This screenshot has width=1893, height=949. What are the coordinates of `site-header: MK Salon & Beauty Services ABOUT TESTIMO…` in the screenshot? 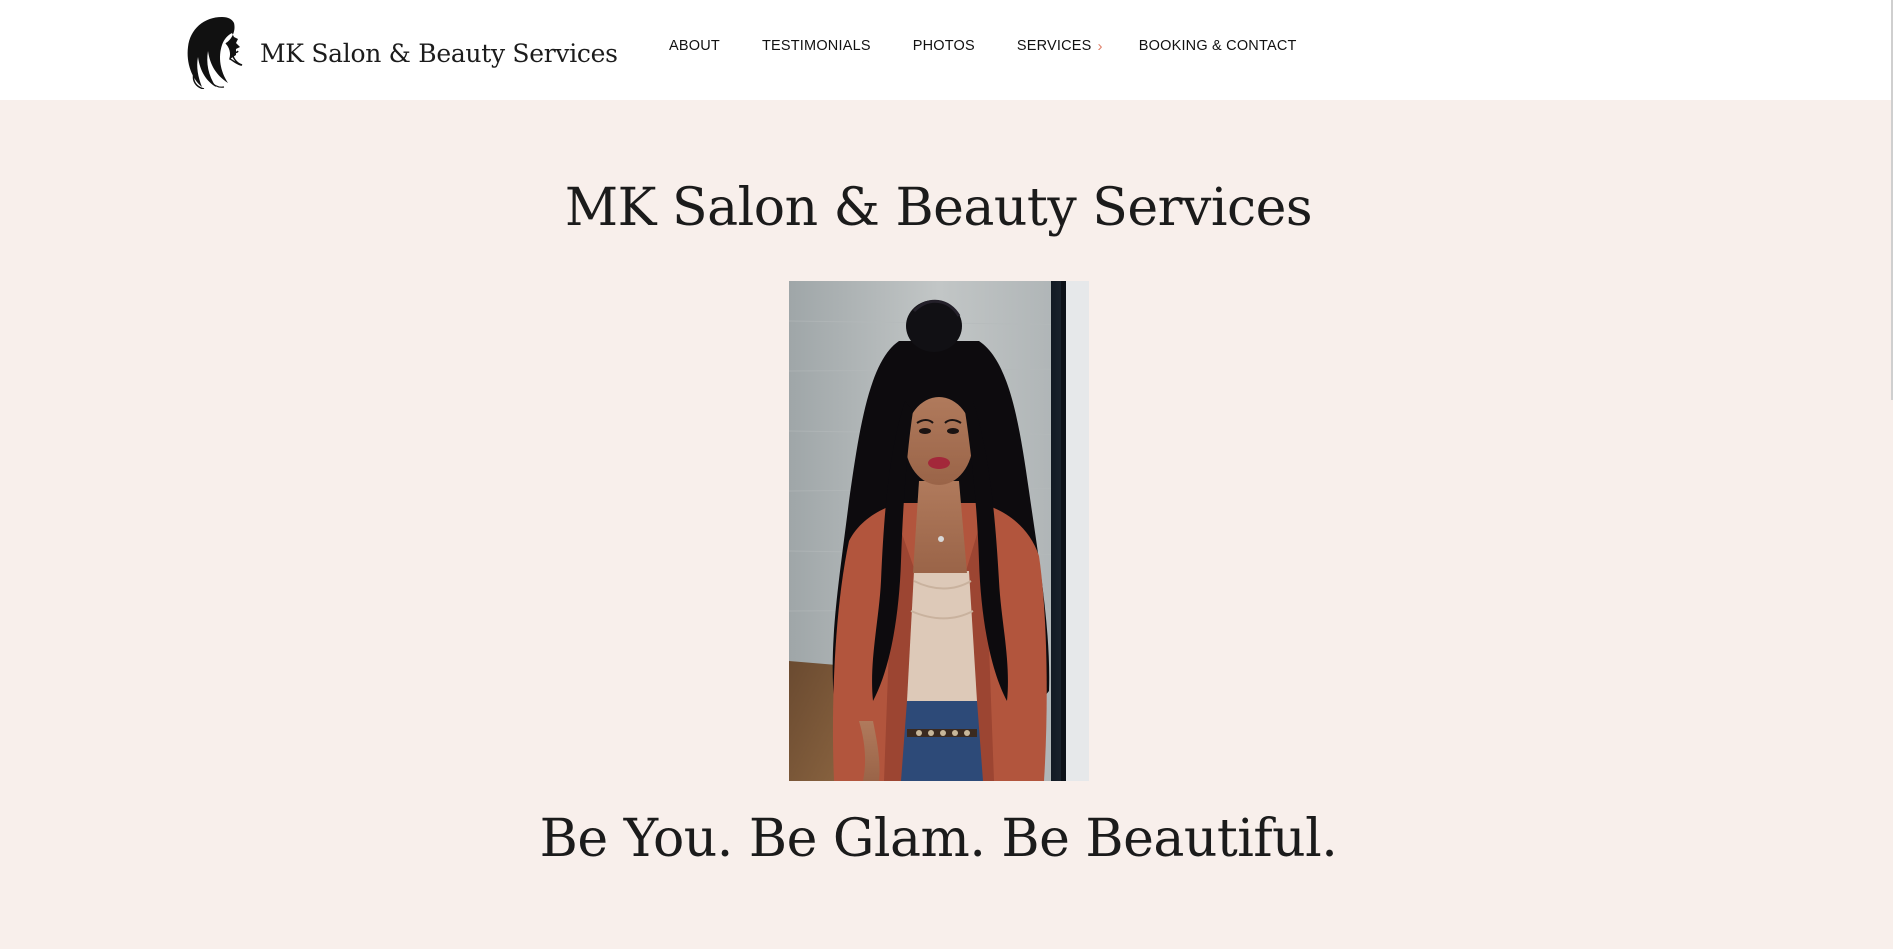 It's located at (946, 50).